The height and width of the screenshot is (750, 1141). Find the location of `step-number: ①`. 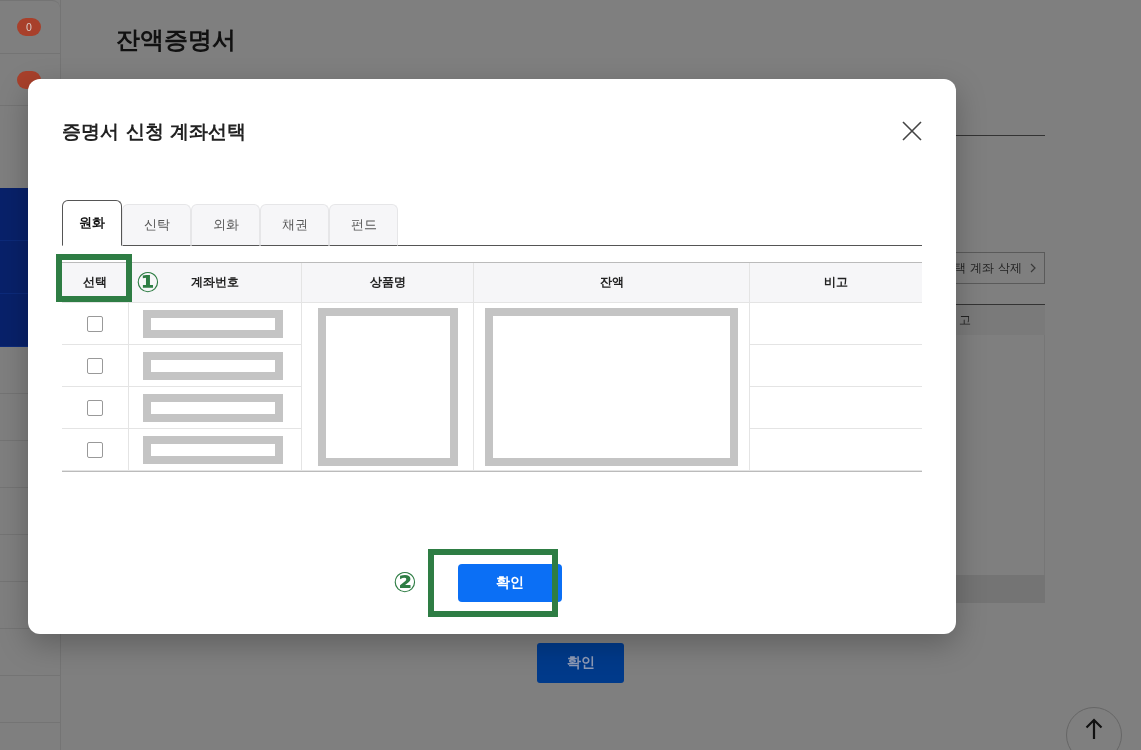

step-number: ① is located at coordinates (148, 283).